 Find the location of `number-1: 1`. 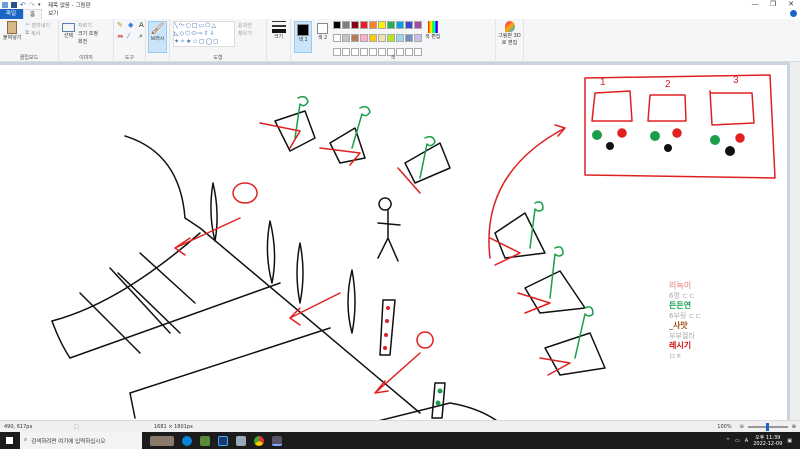

number-1: 1 is located at coordinates (603, 82).